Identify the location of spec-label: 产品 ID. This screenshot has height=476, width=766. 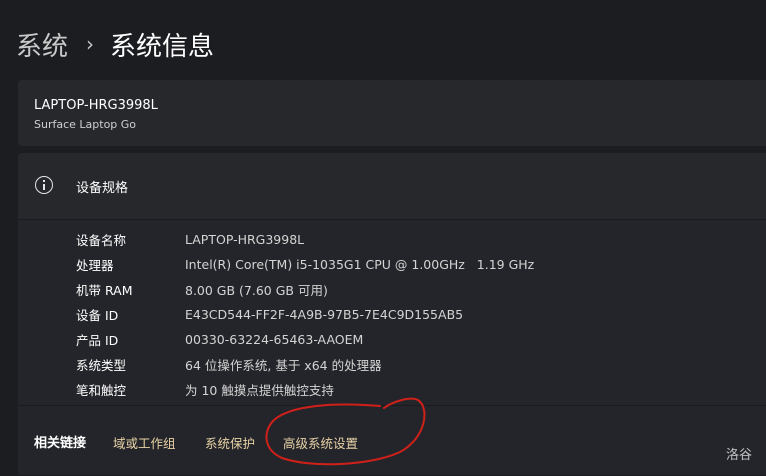
(130, 339).